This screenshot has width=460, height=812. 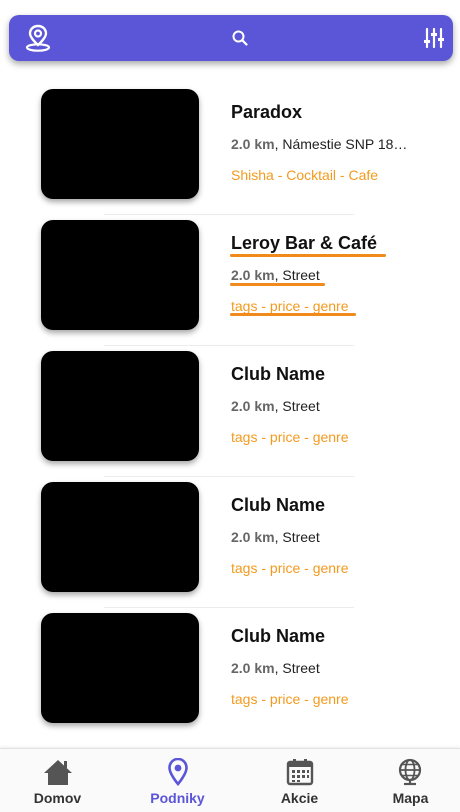 I want to click on venue-name: Leroy Bar & Café, so click(x=304, y=243).